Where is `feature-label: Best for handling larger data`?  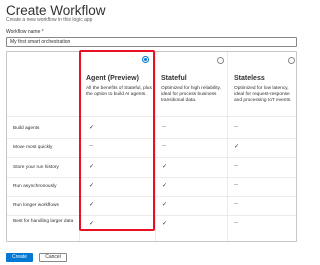
feature-label: Best for handling larger data is located at coordinates (43, 221).